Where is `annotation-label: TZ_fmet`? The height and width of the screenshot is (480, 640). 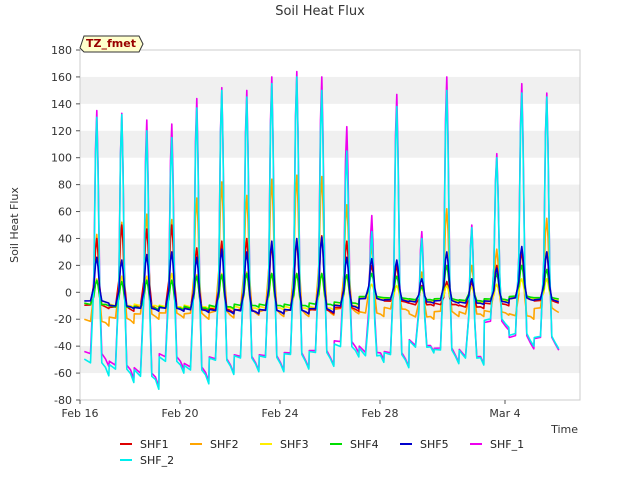 annotation-label: TZ_fmet is located at coordinates (111, 43).